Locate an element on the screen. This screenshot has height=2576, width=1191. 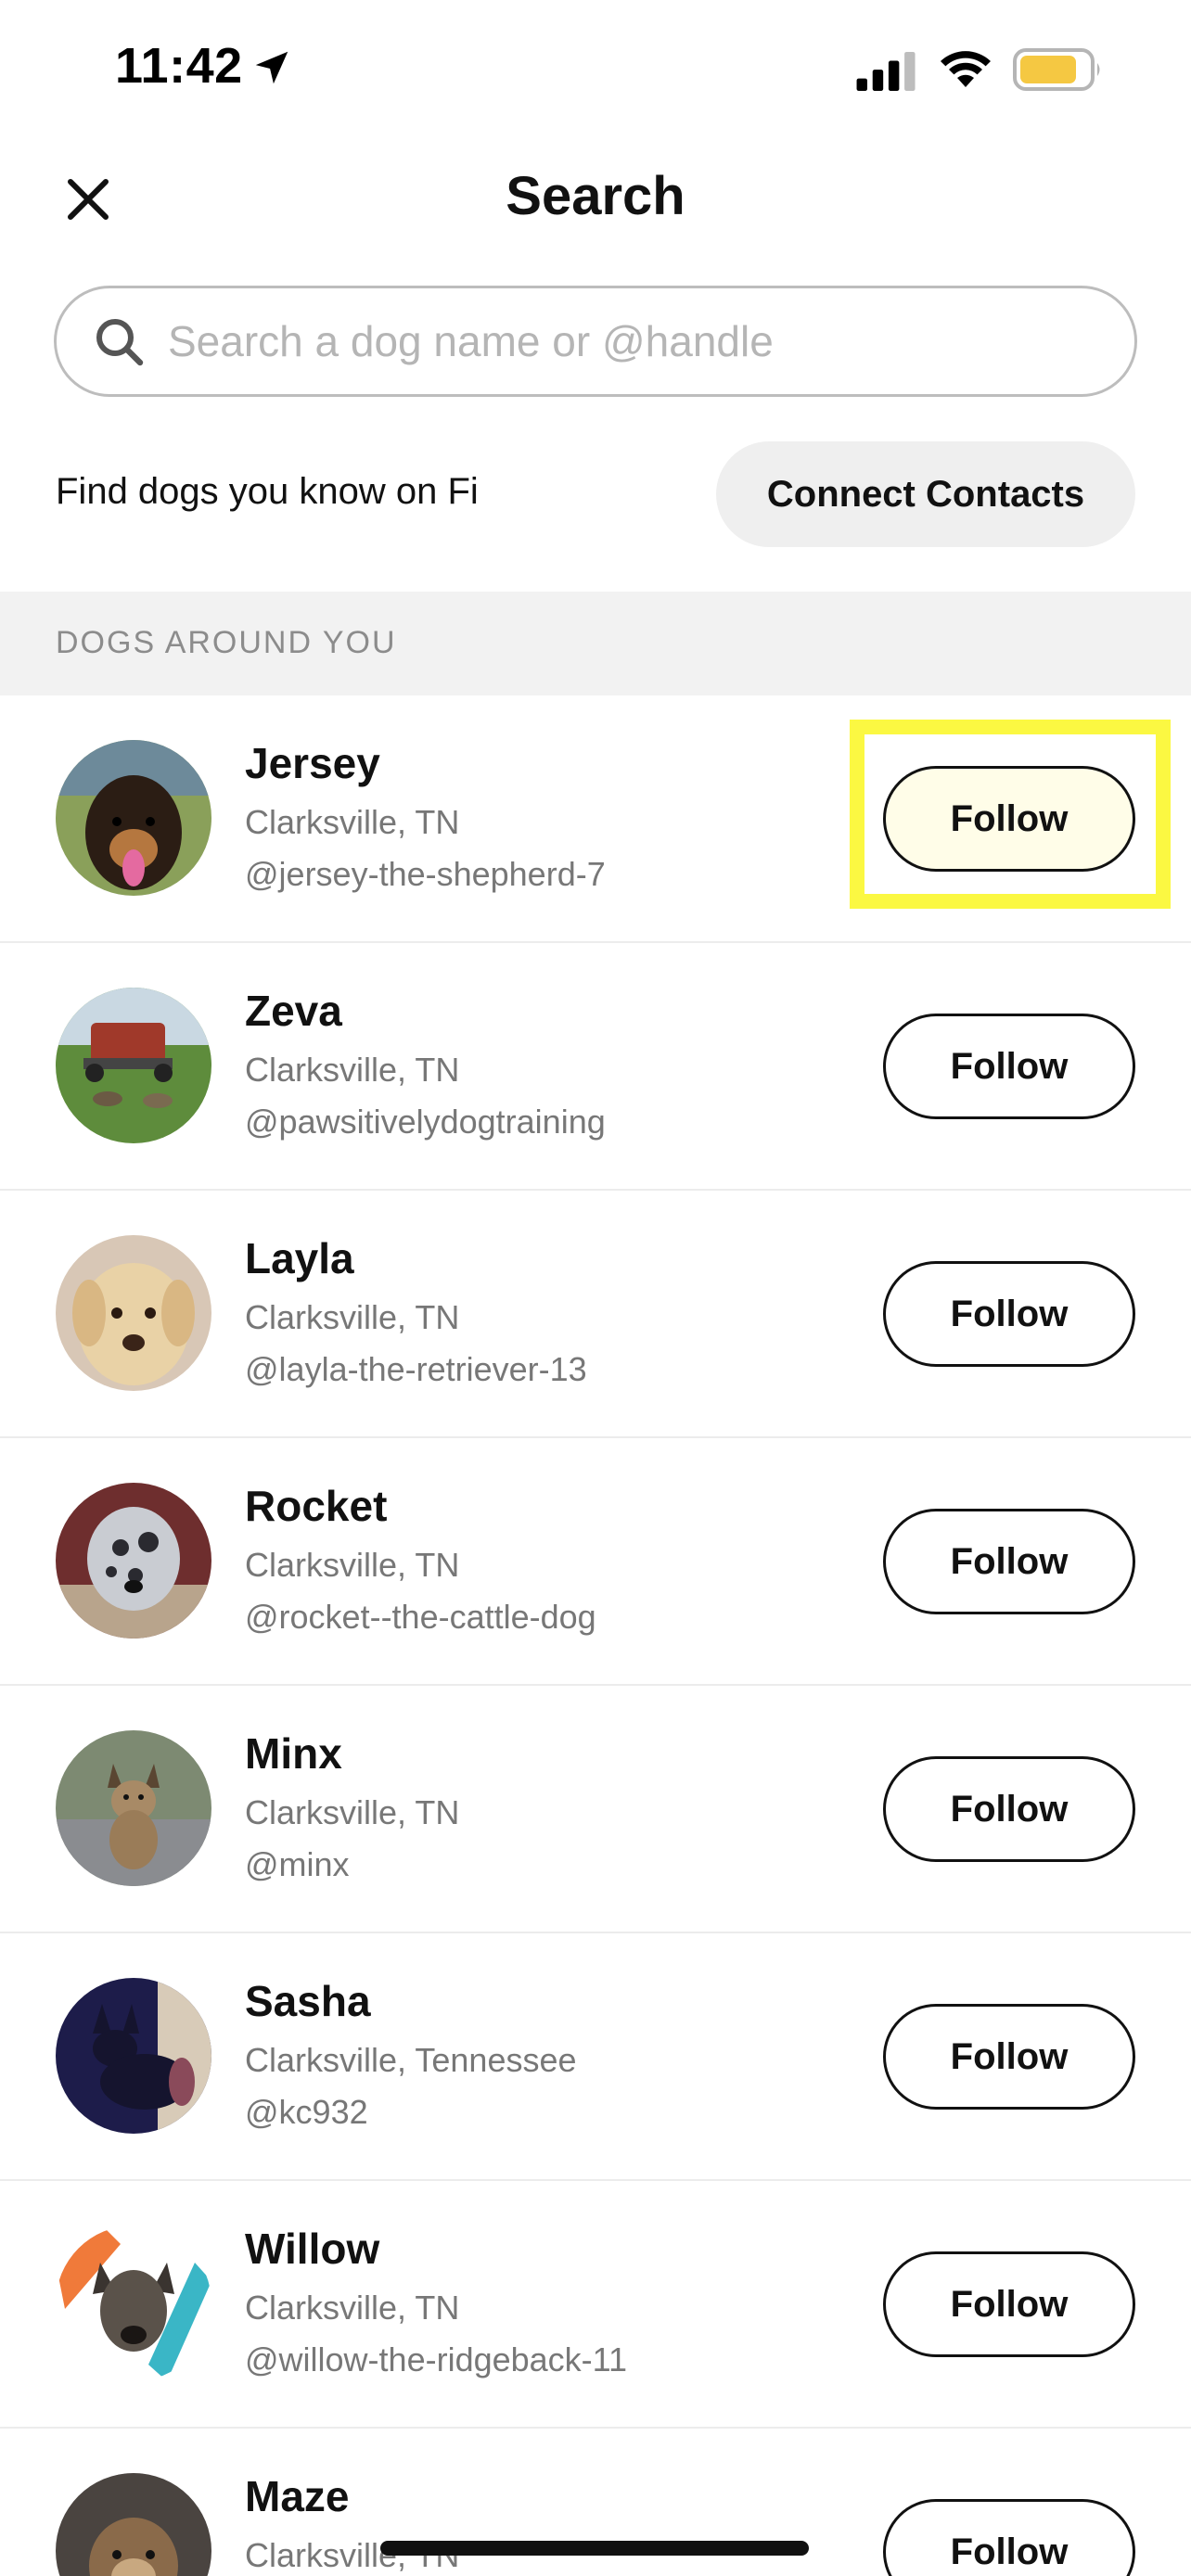
dog-handle: @layla-the-retriever-13 is located at coordinates (416, 1369).